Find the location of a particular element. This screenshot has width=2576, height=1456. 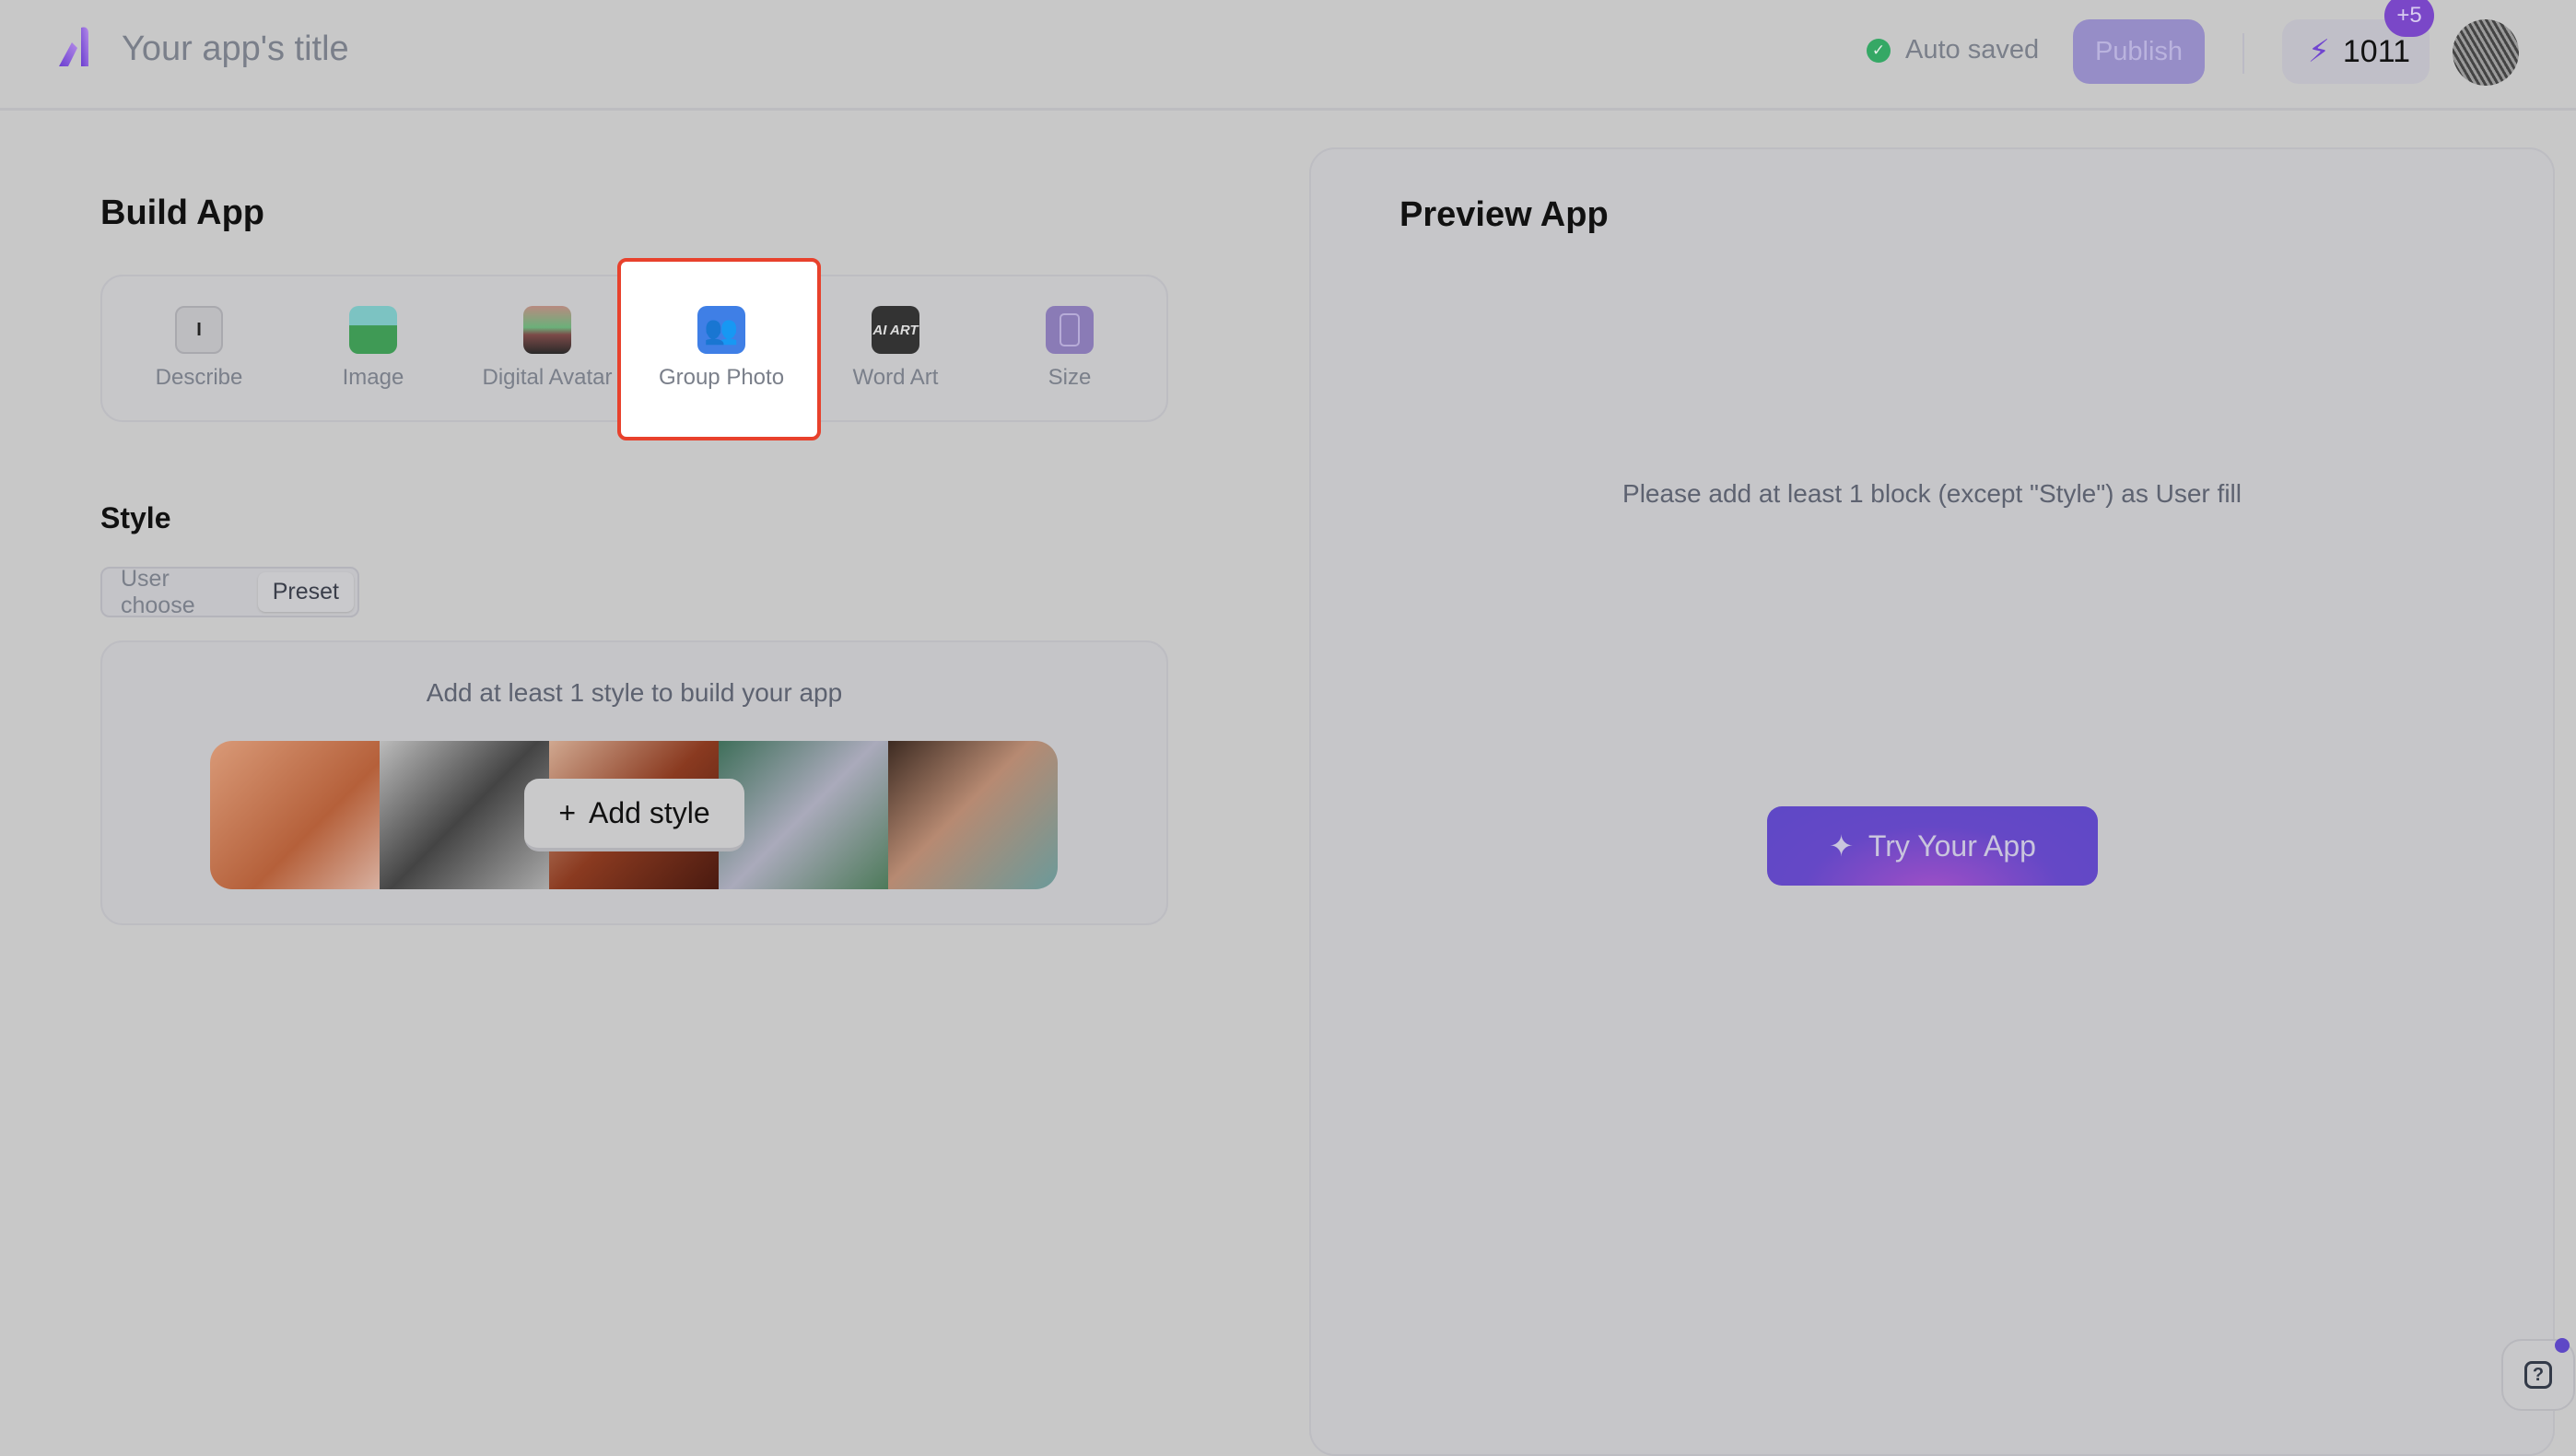

user-avatar is located at coordinates (2486, 52).